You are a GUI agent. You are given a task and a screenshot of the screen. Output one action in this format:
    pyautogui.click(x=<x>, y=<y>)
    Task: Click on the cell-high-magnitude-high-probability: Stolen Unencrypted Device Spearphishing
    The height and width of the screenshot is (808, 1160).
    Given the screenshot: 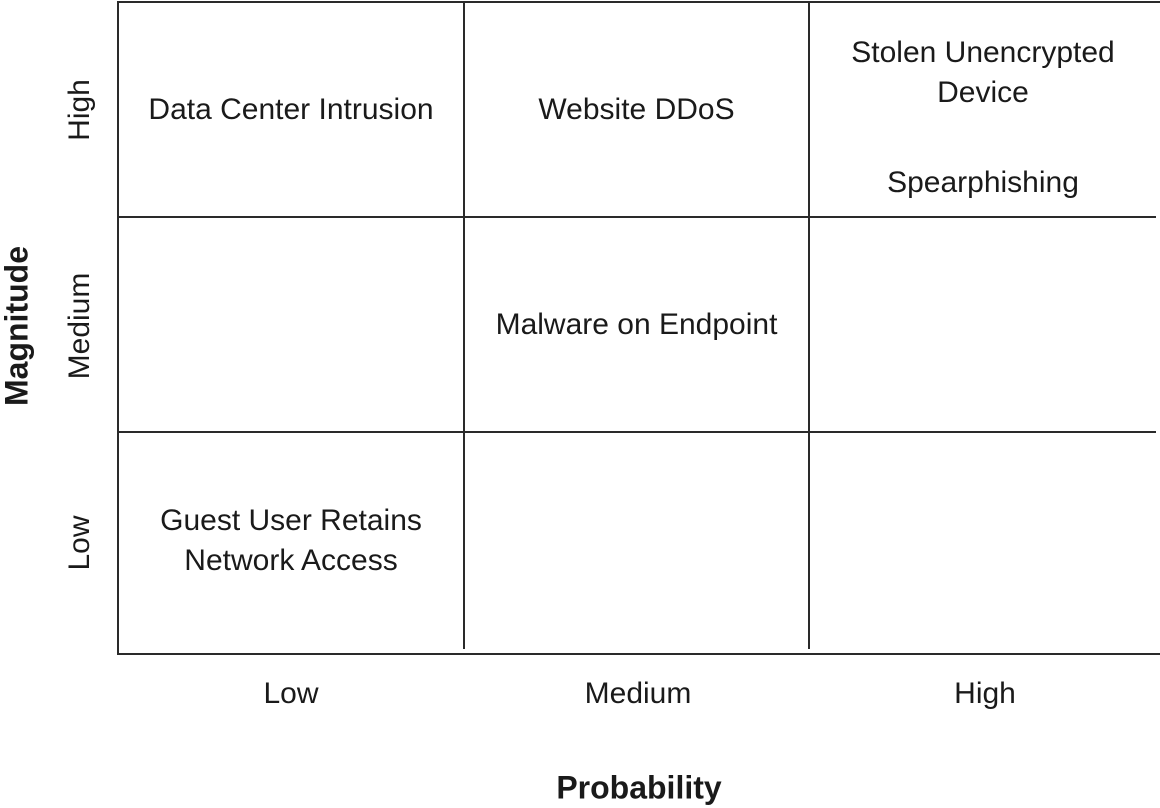 What is the action you would take?
    pyautogui.click(x=983, y=110)
    